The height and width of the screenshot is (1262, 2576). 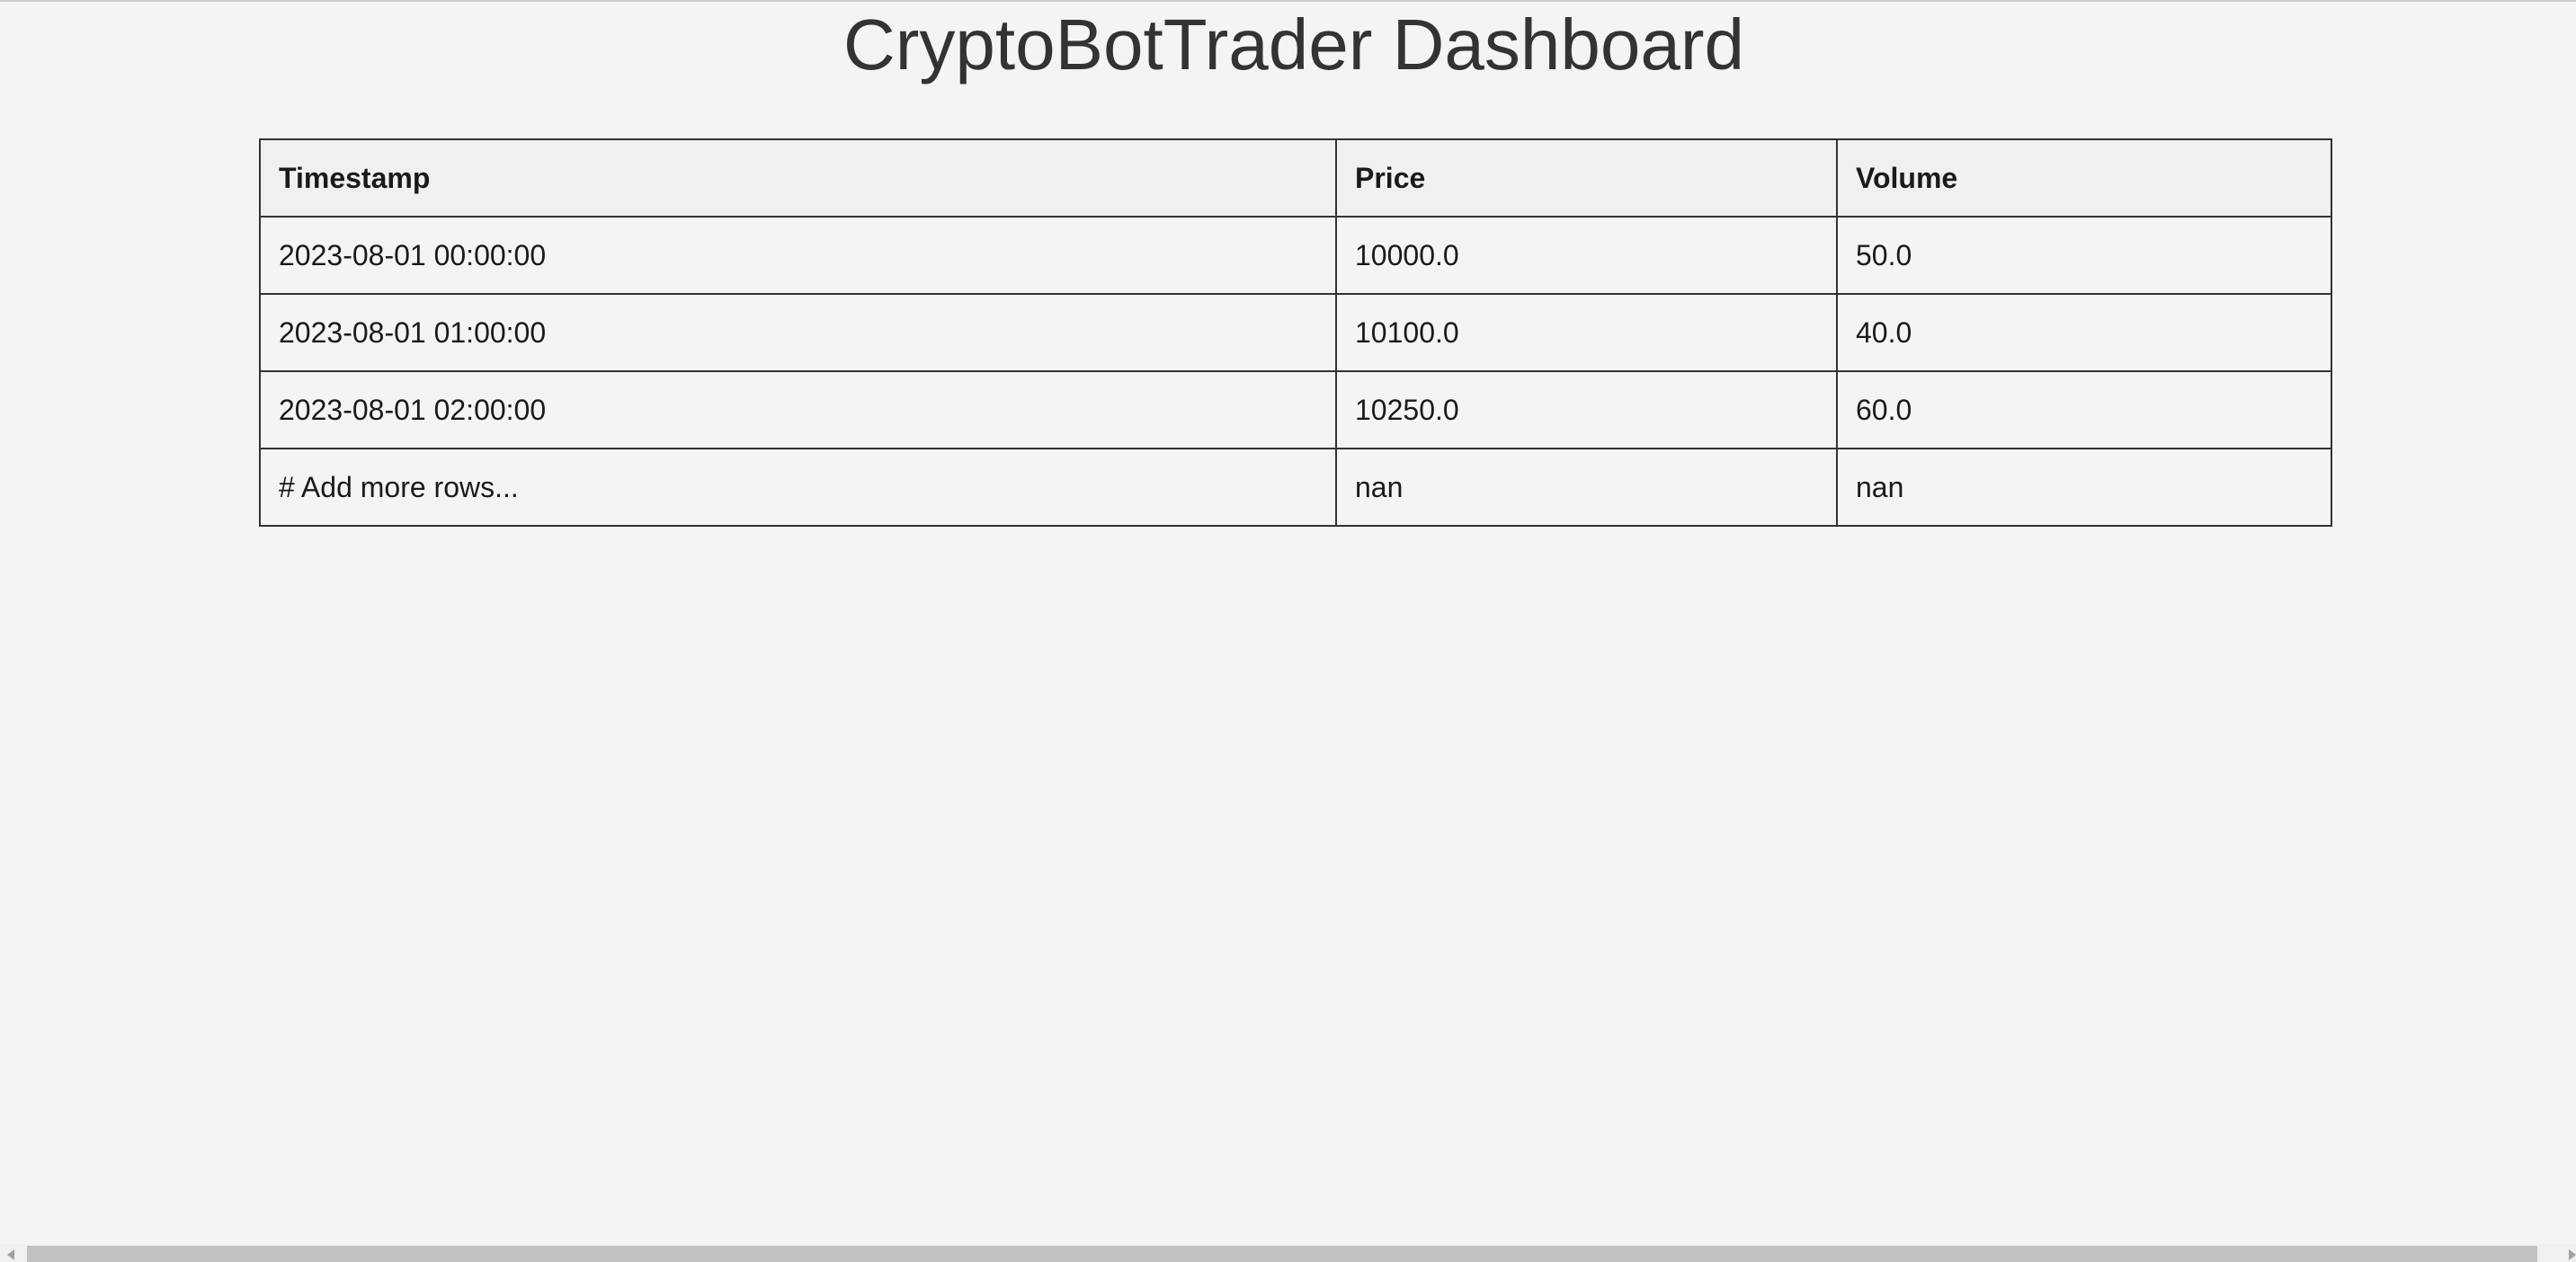 I want to click on table-header-row: Timestamp Price Volume, so click(x=1295, y=178).